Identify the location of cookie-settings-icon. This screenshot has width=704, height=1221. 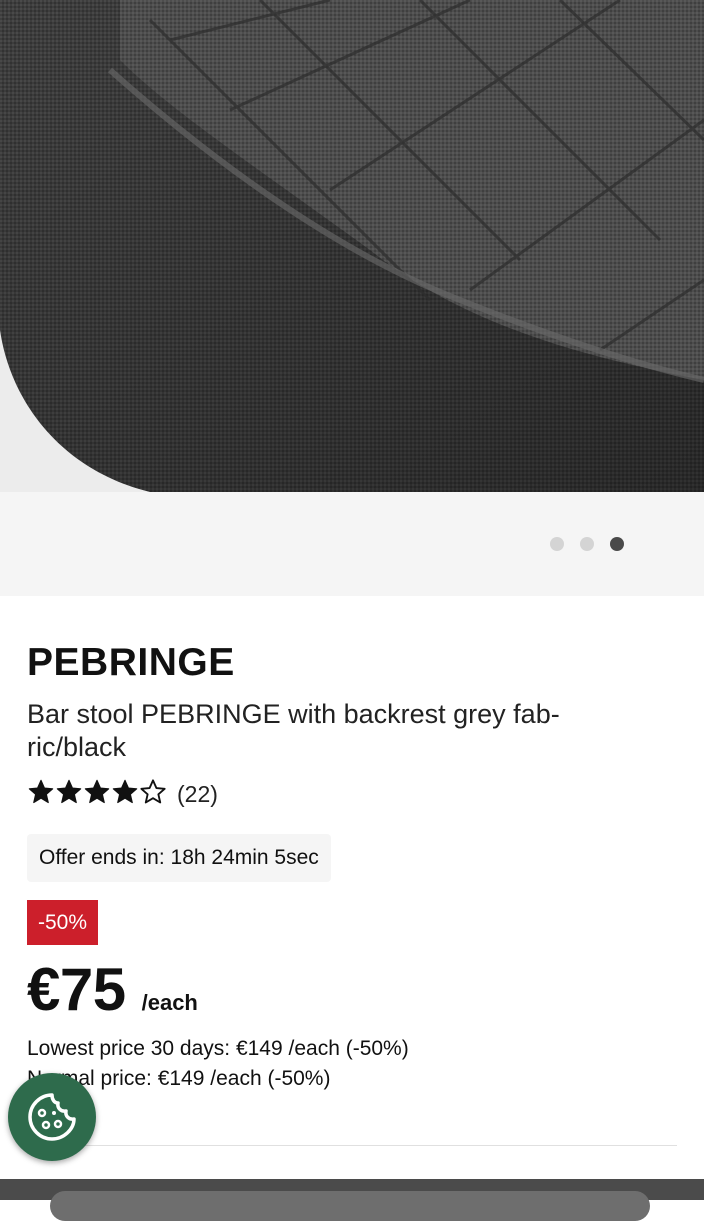
(52, 1117).